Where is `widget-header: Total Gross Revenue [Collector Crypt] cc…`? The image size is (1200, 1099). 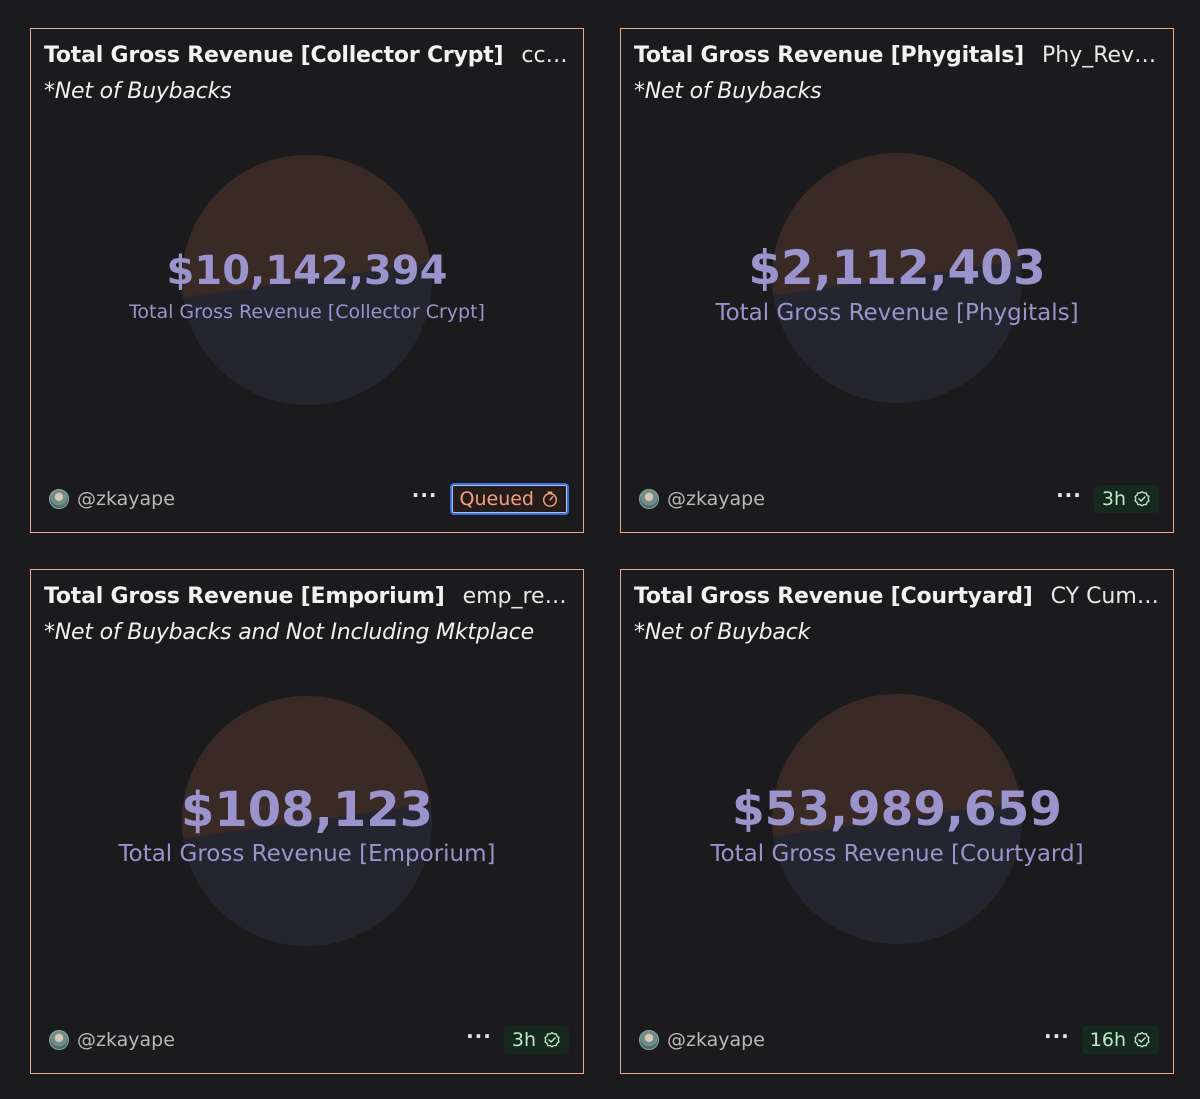 widget-header: Total Gross Revenue [Collector Crypt] cc… is located at coordinates (306, 73).